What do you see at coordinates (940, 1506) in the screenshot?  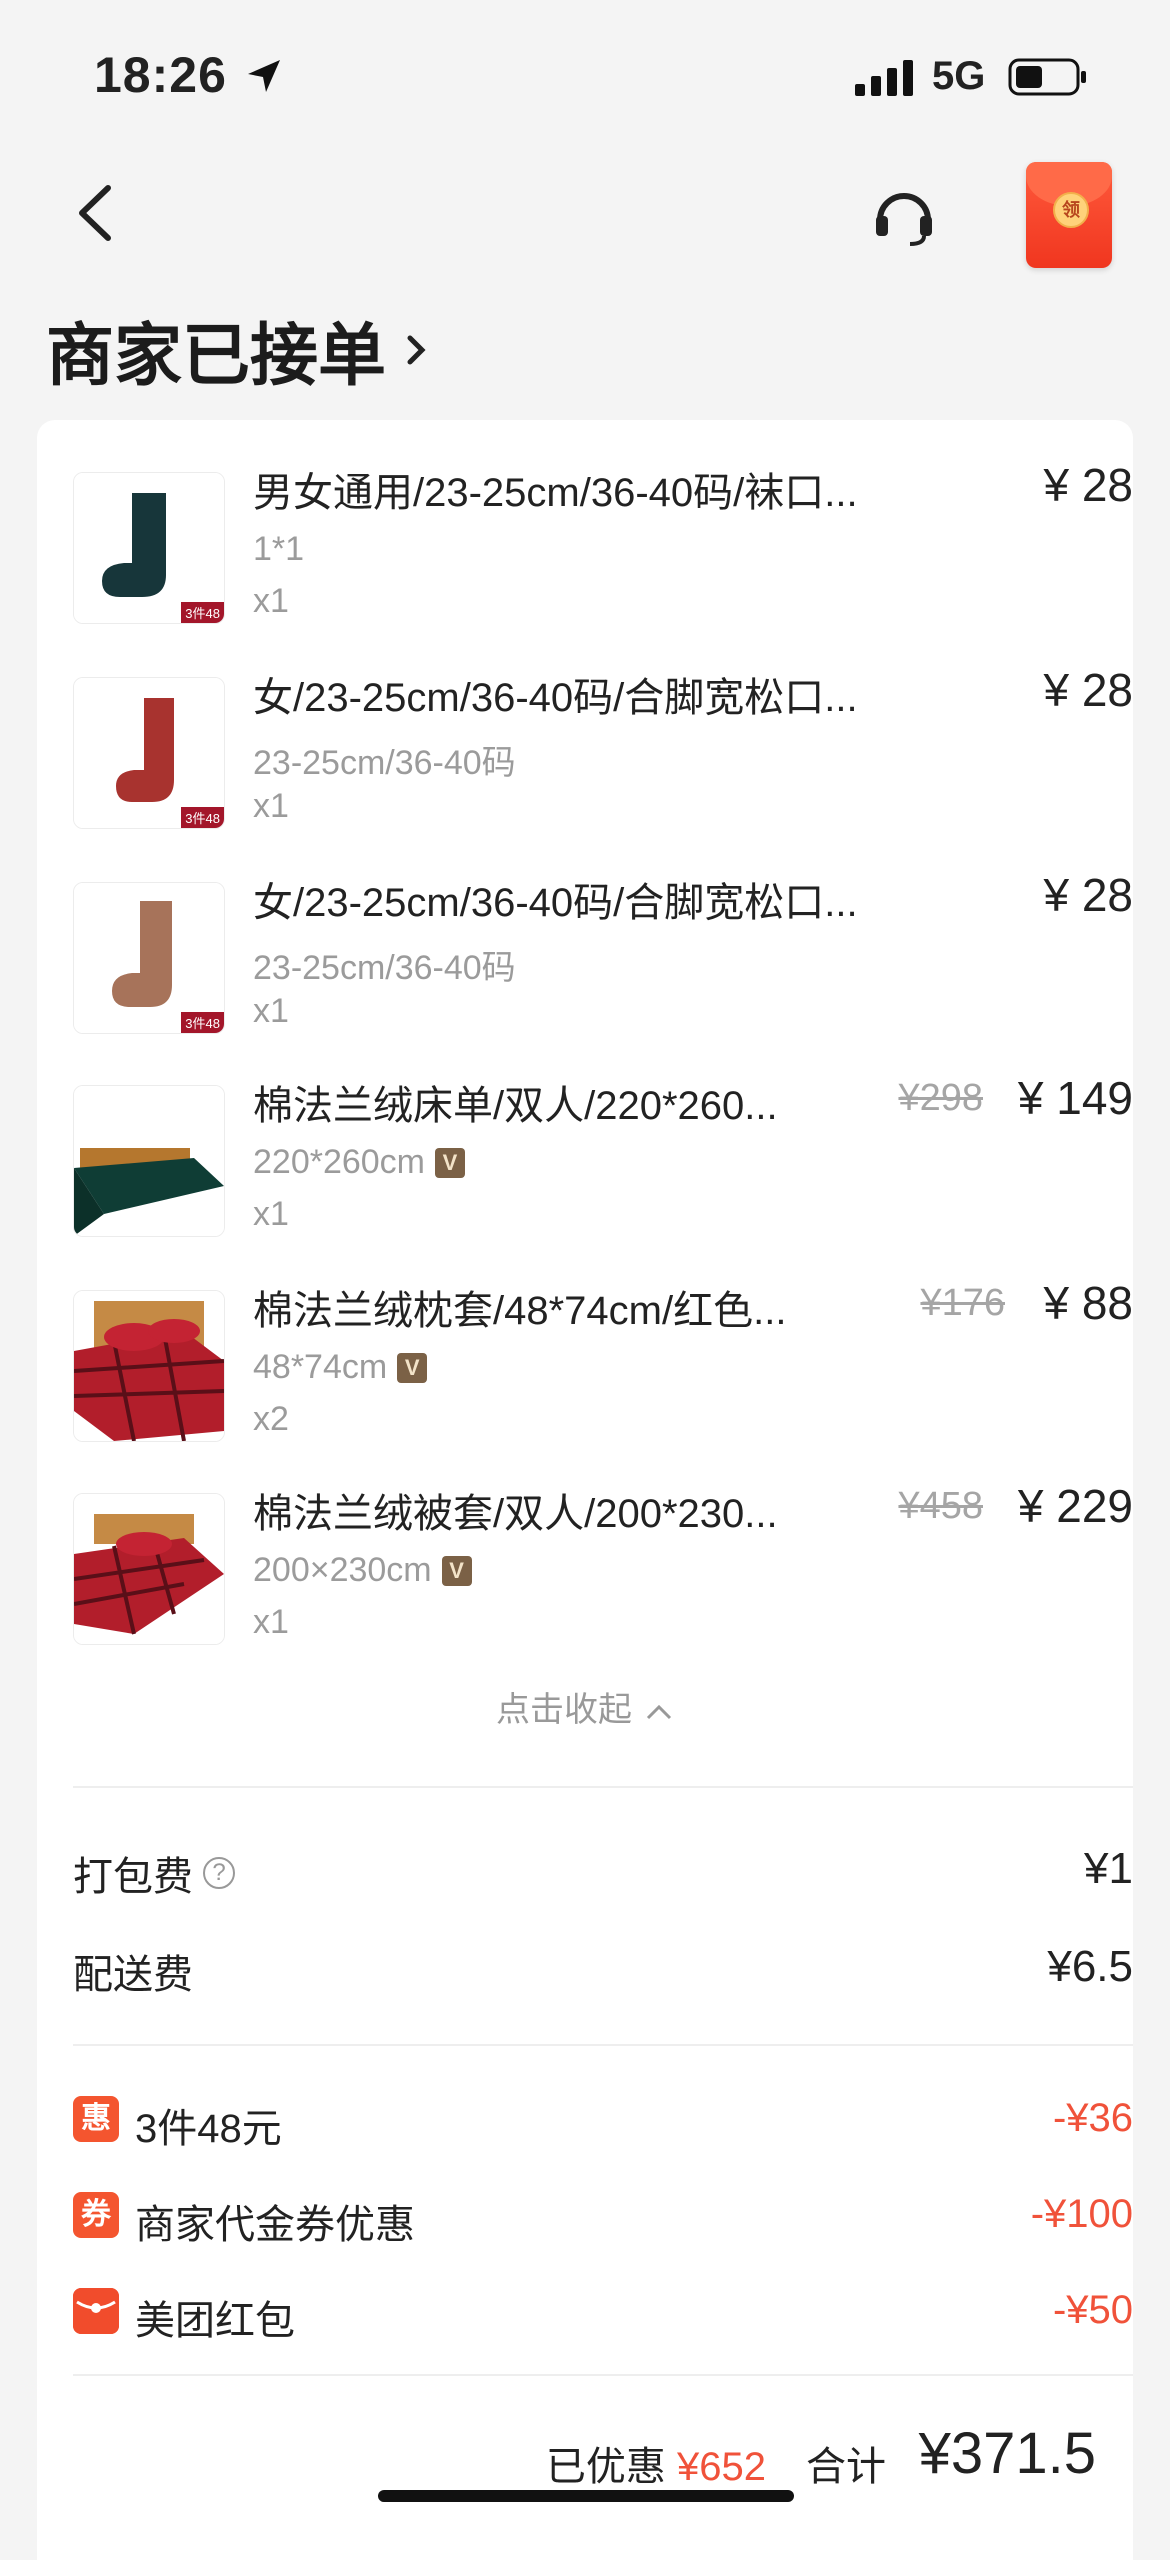 I see `original-price: ¥458` at bounding box center [940, 1506].